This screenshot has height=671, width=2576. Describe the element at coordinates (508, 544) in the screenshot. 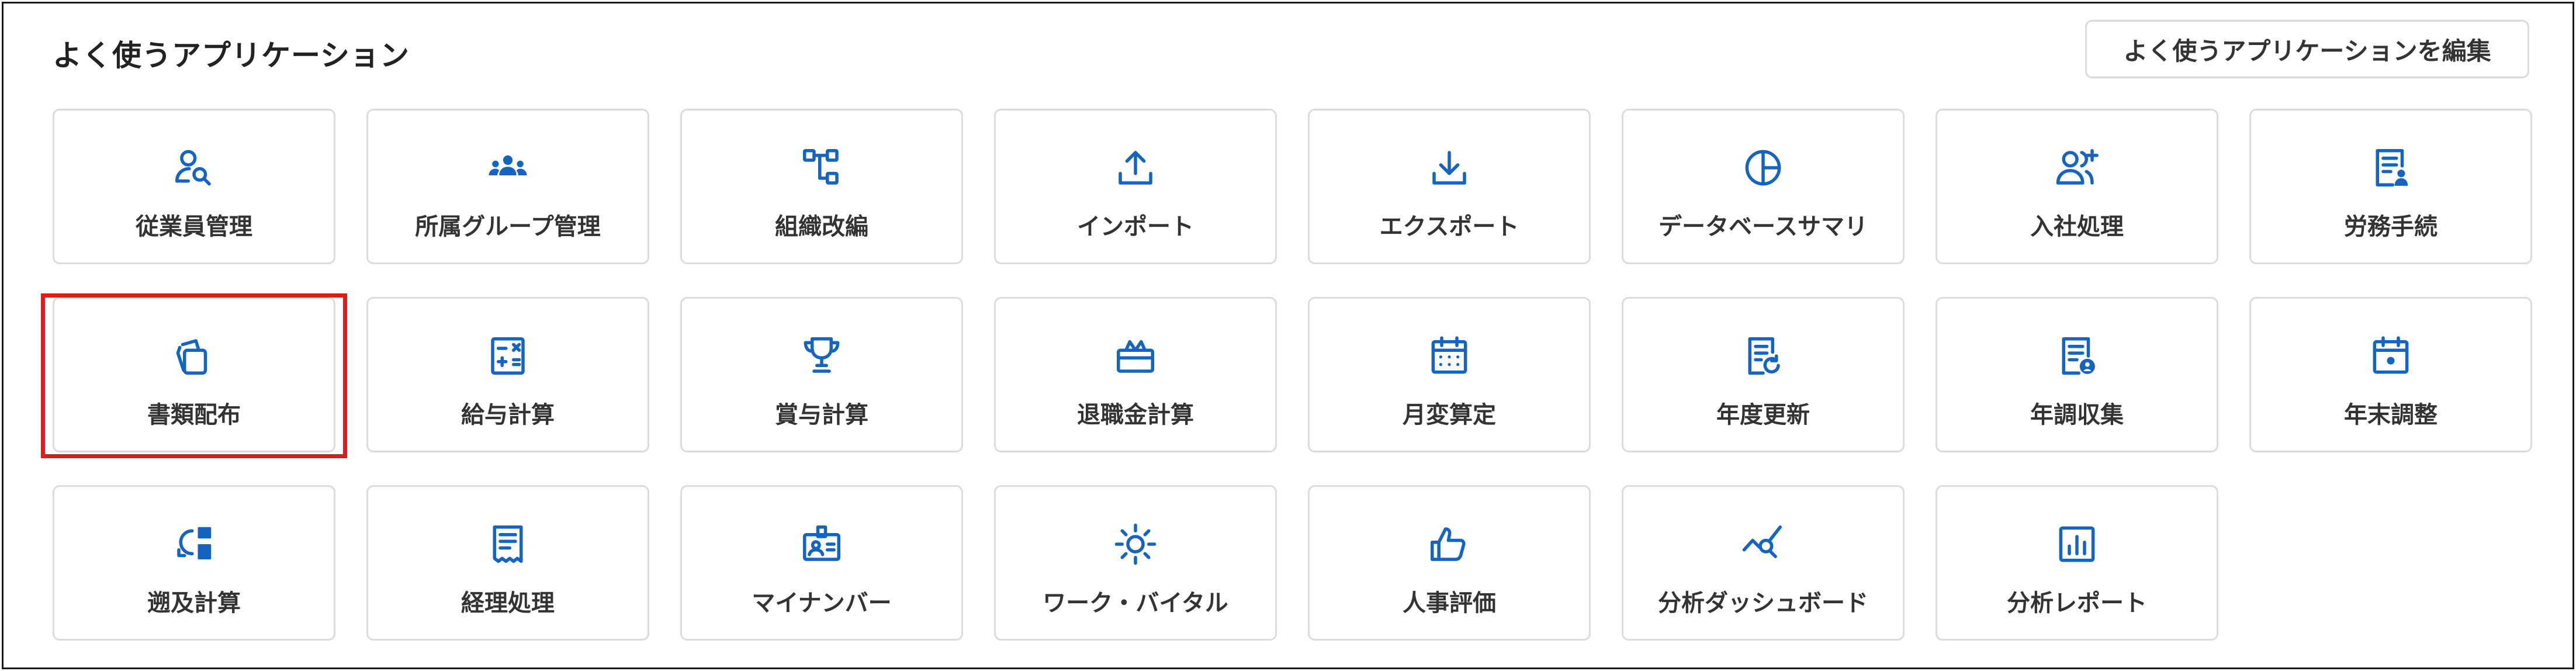

I see `receipt-icon` at that location.